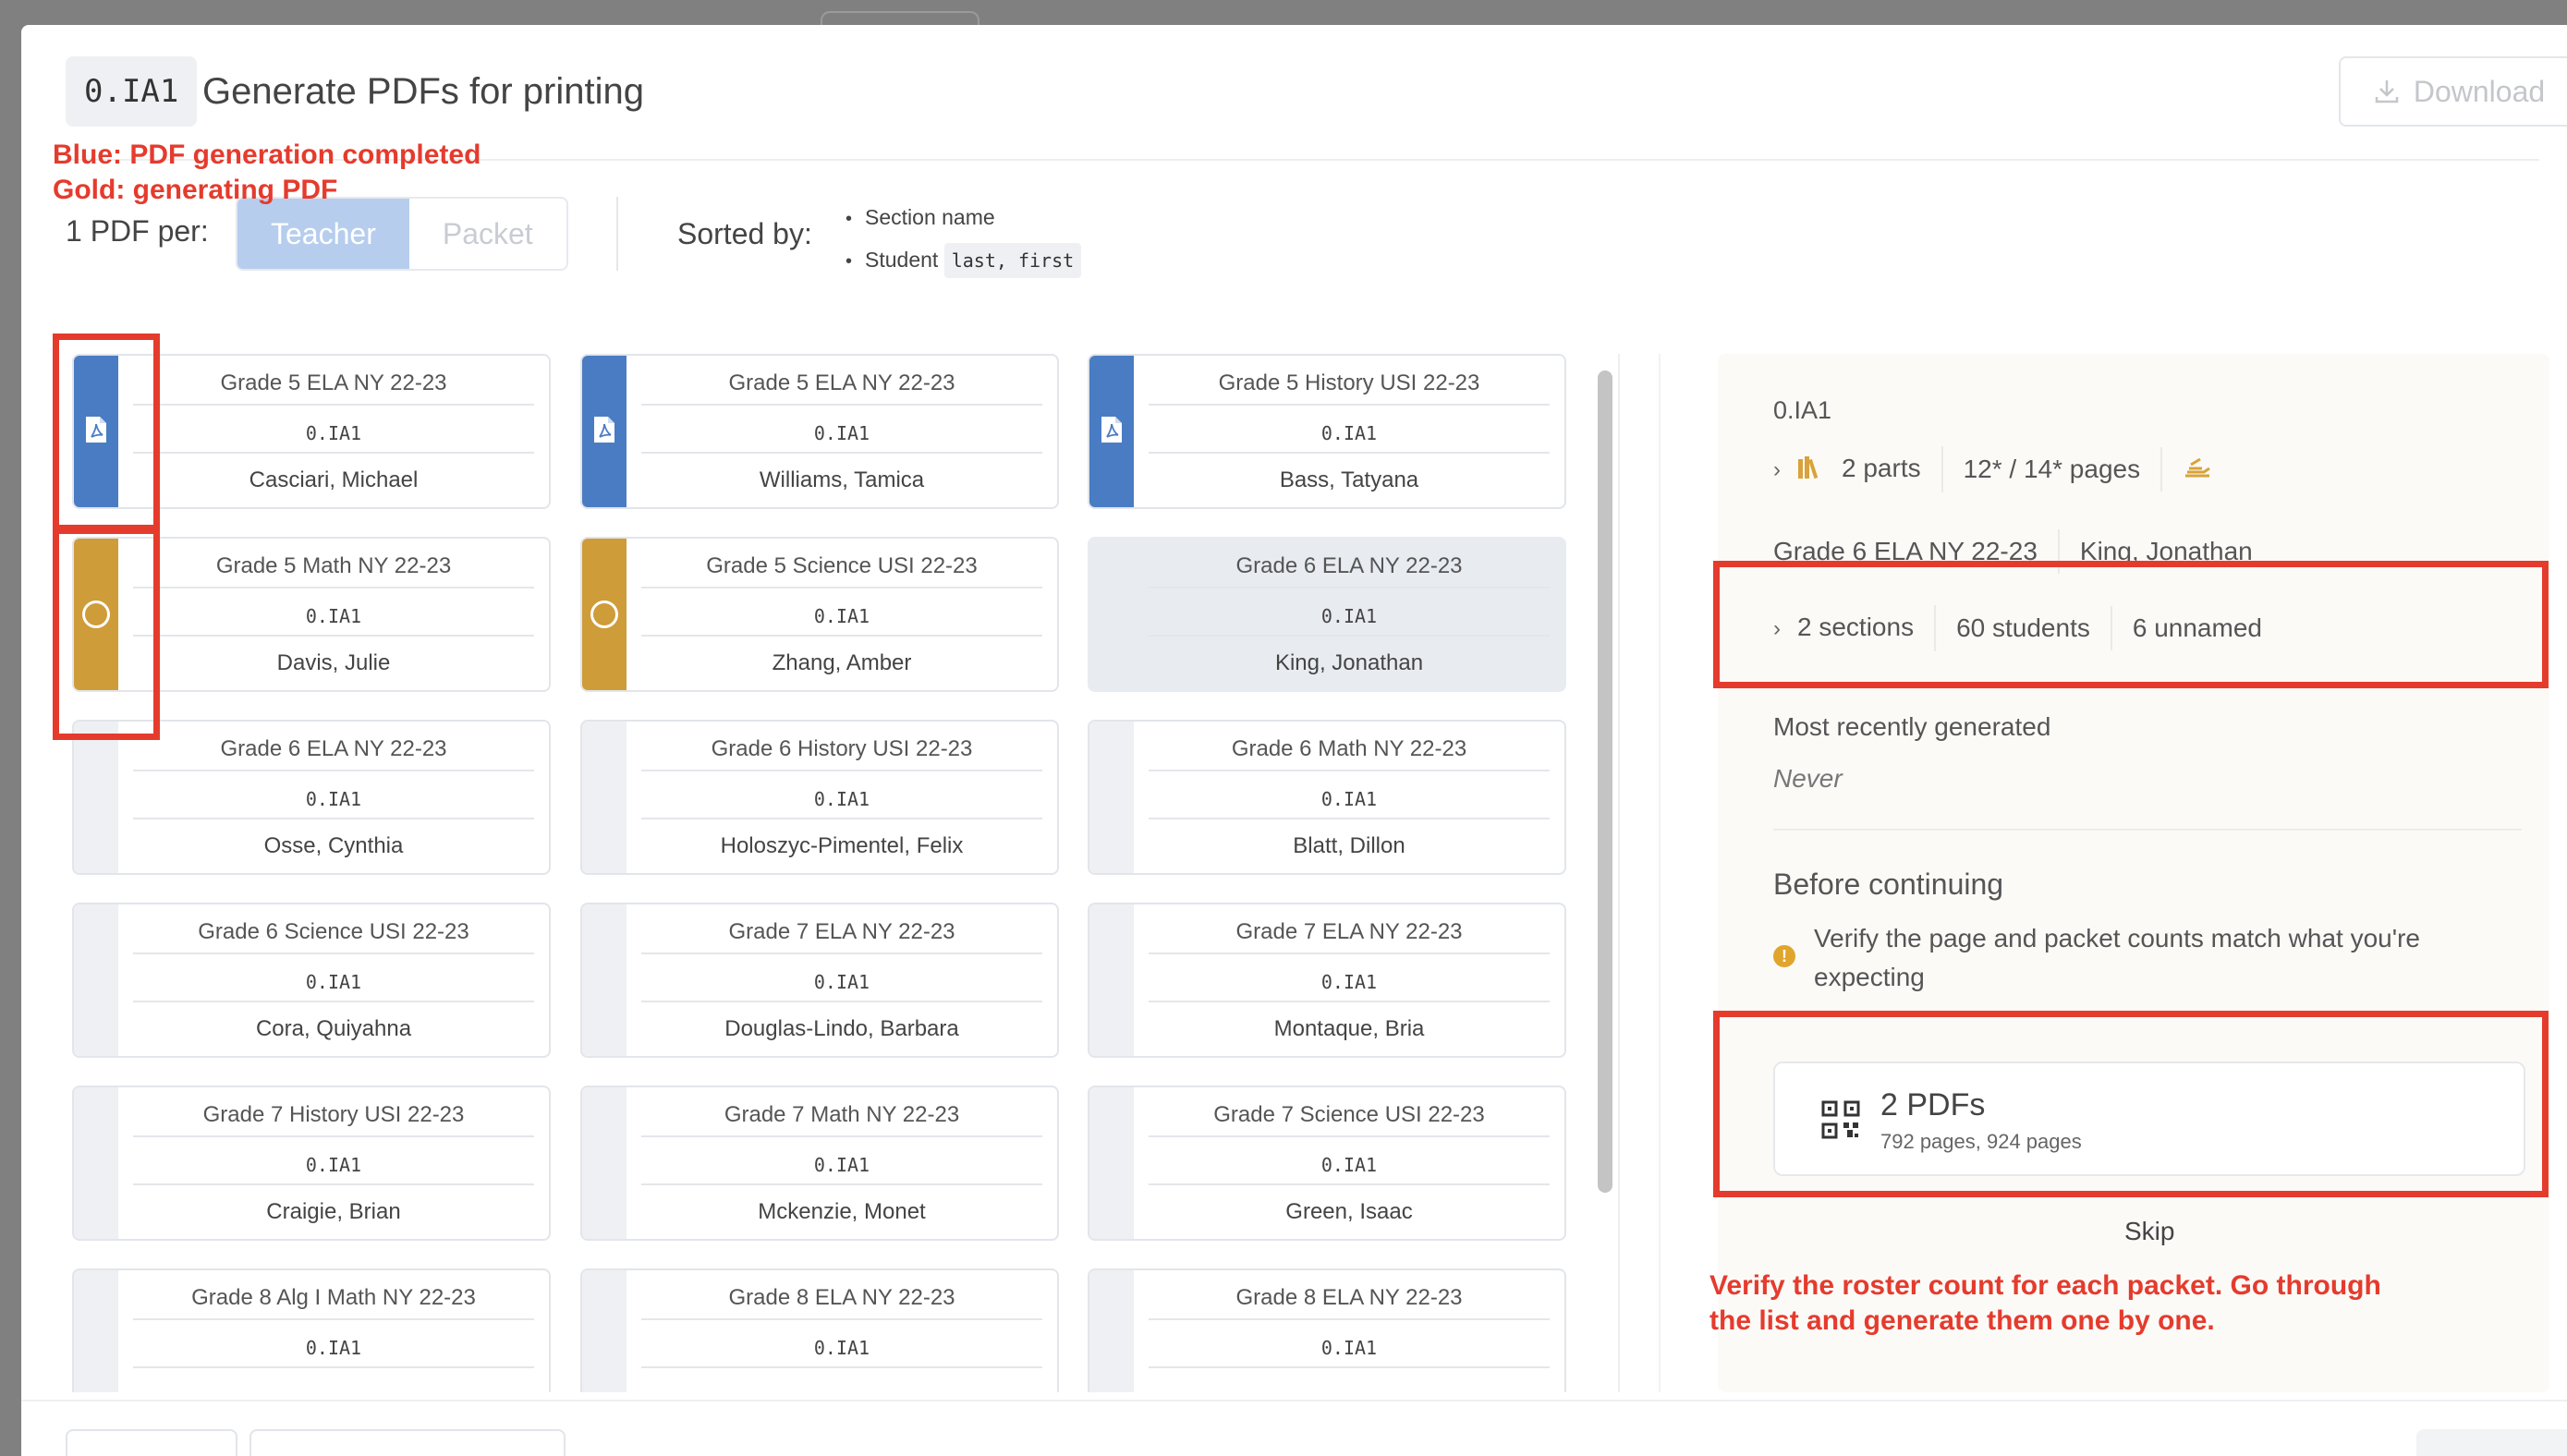 This screenshot has width=2567, height=1456. What do you see at coordinates (1327, 980) in the screenshot?
I see `packet-card: Grade 7 ELA NY 22-23 0.IA1 Montaque, Bria` at bounding box center [1327, 980].